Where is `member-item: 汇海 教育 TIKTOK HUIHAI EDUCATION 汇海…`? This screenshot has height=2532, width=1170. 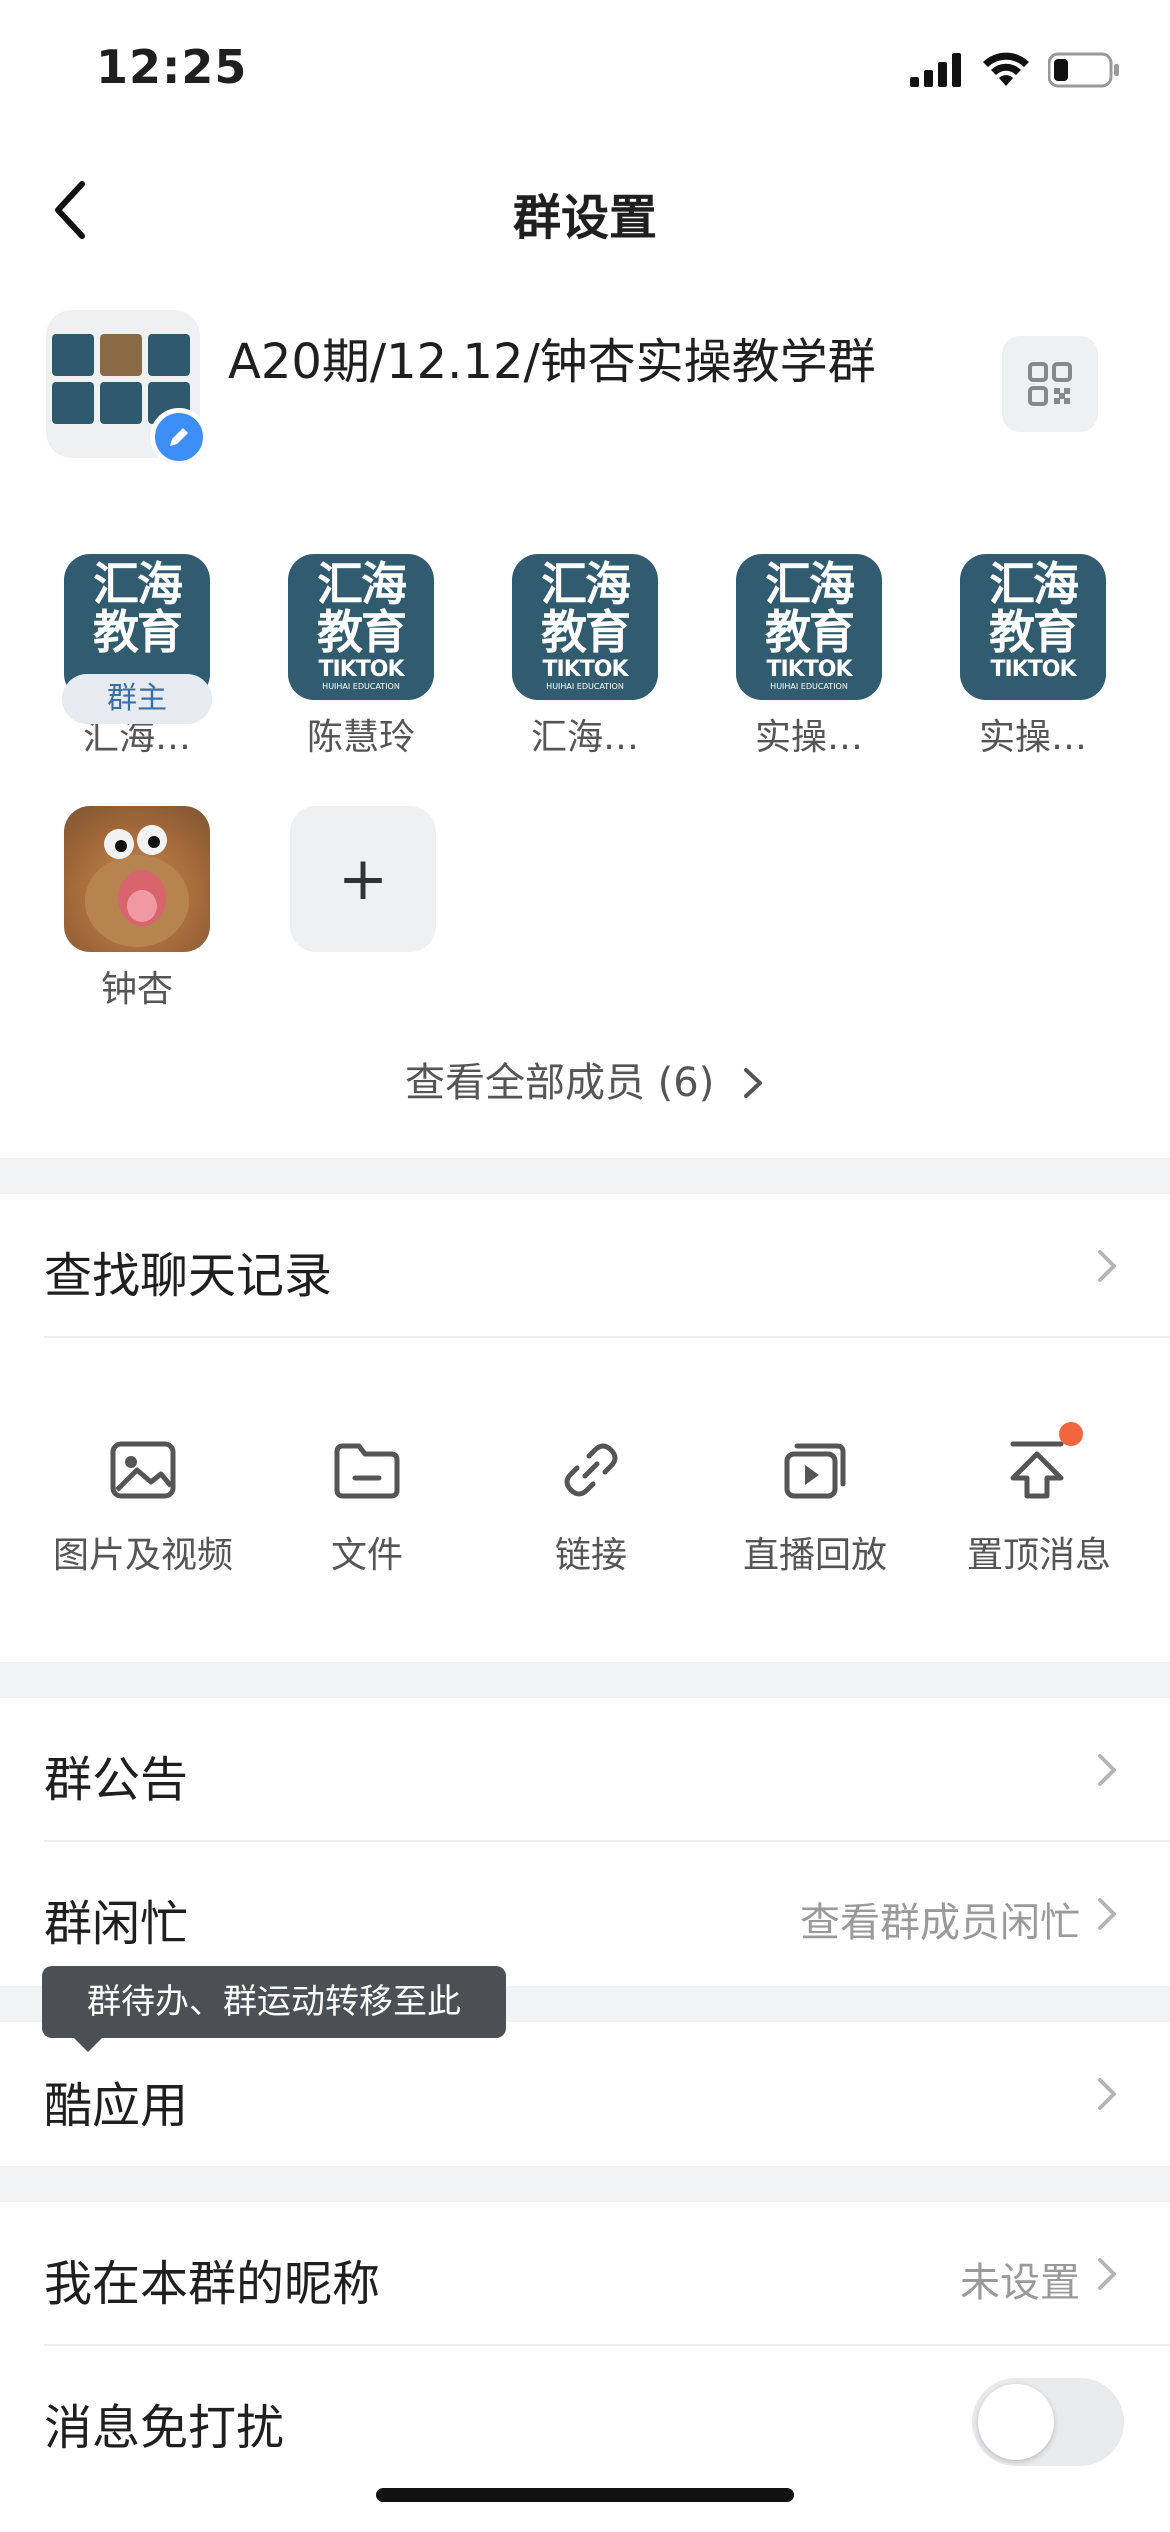
member-item: 汇海 教育 TIKTOK HUIHAI EDUCATION 汇海… is located at coordinates (585, 657).